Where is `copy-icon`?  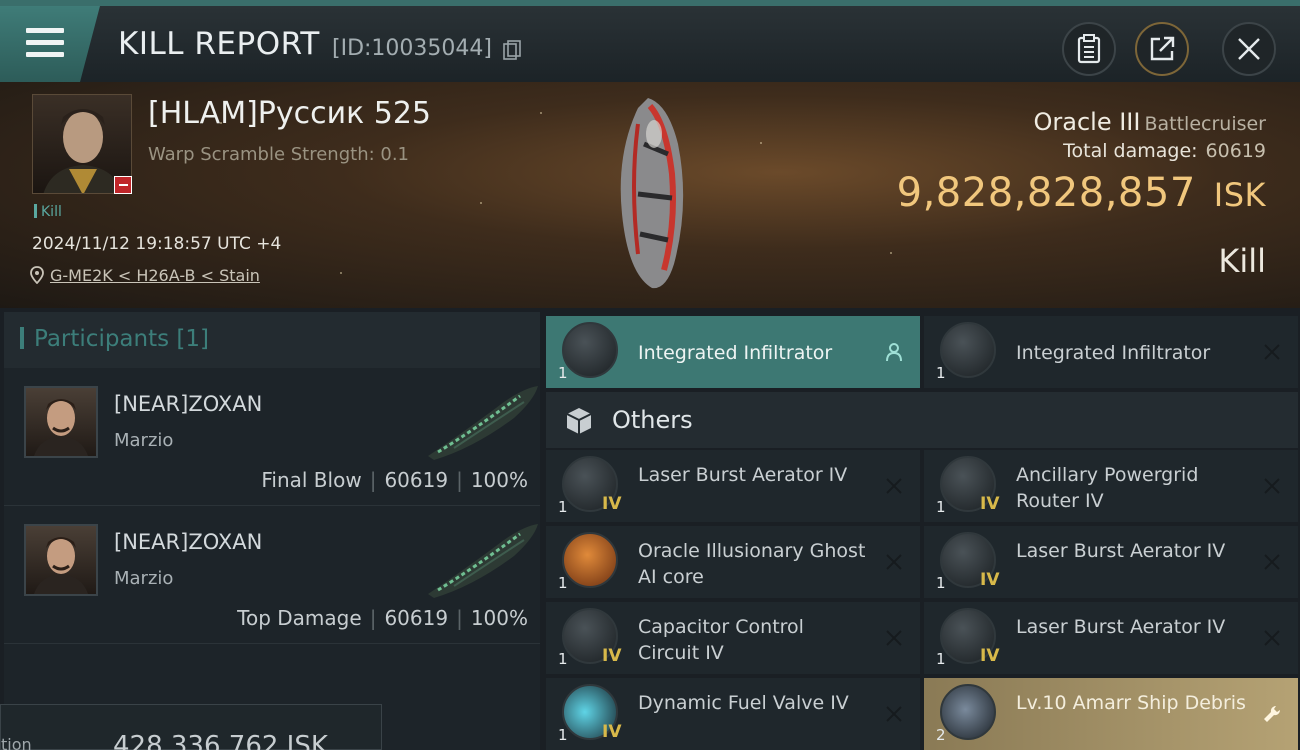
copy-icon is located at coordinates (512, 50).